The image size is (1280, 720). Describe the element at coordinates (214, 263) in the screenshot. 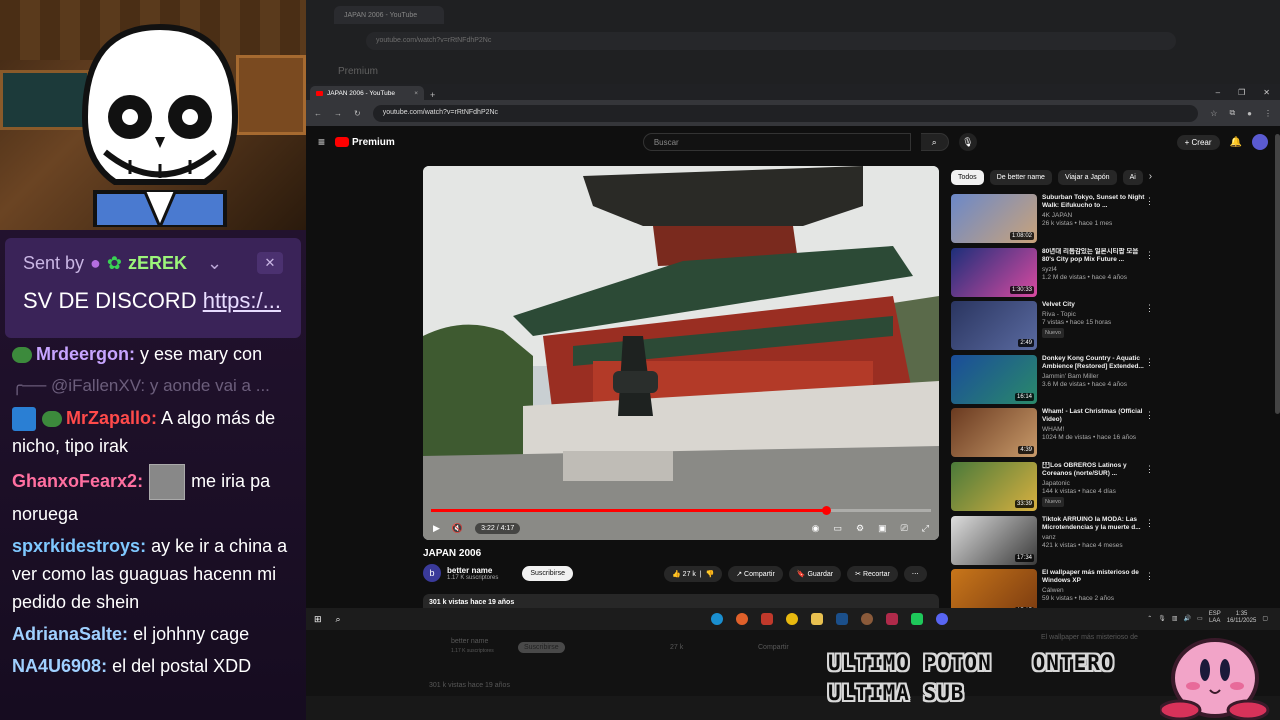

I see `chevron-down-icon: ⌄` at that location.